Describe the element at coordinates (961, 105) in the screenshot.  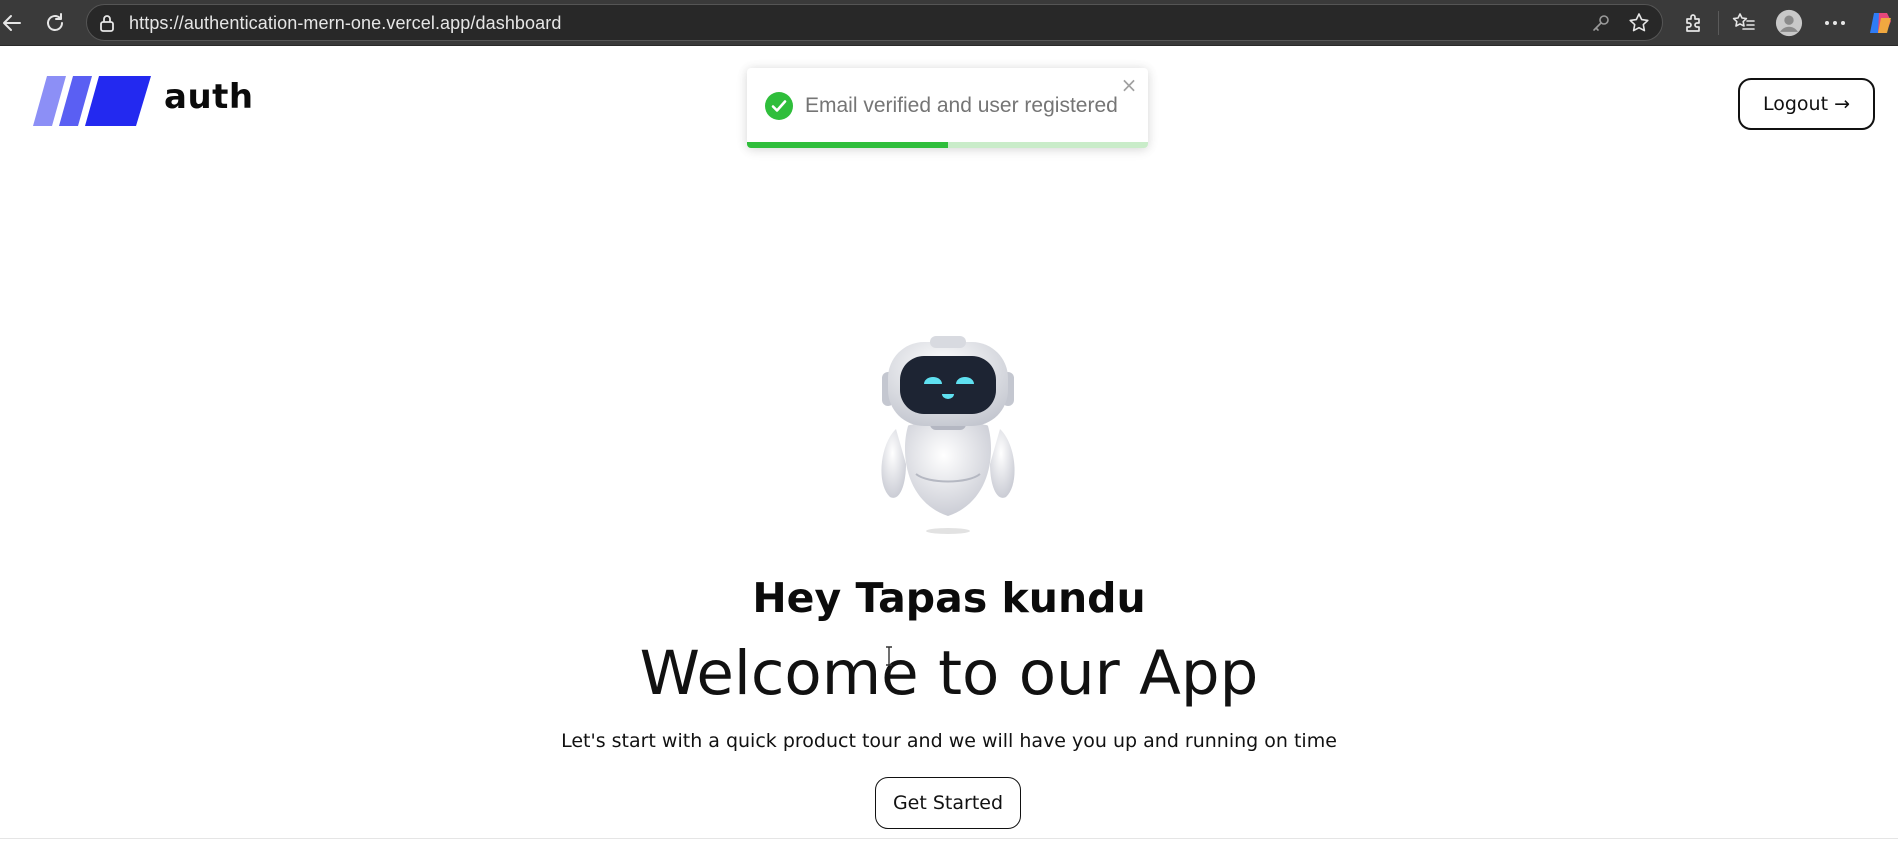
I see `toast-message: Email verified and user registered` at that location.